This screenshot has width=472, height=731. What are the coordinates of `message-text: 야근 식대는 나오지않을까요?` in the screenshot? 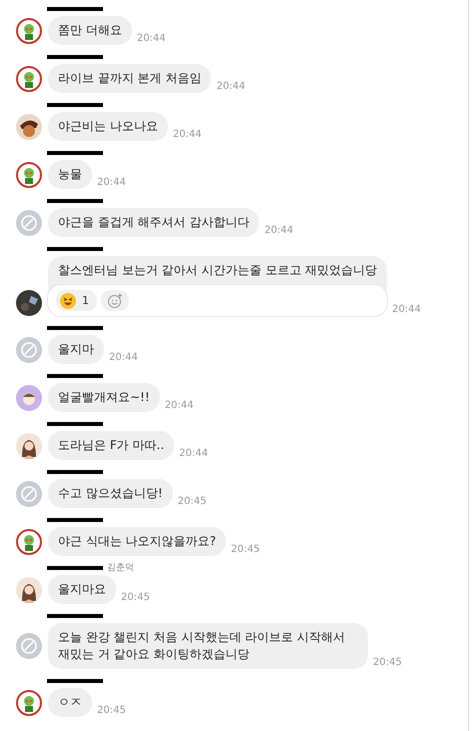 It's located at (137, 541).